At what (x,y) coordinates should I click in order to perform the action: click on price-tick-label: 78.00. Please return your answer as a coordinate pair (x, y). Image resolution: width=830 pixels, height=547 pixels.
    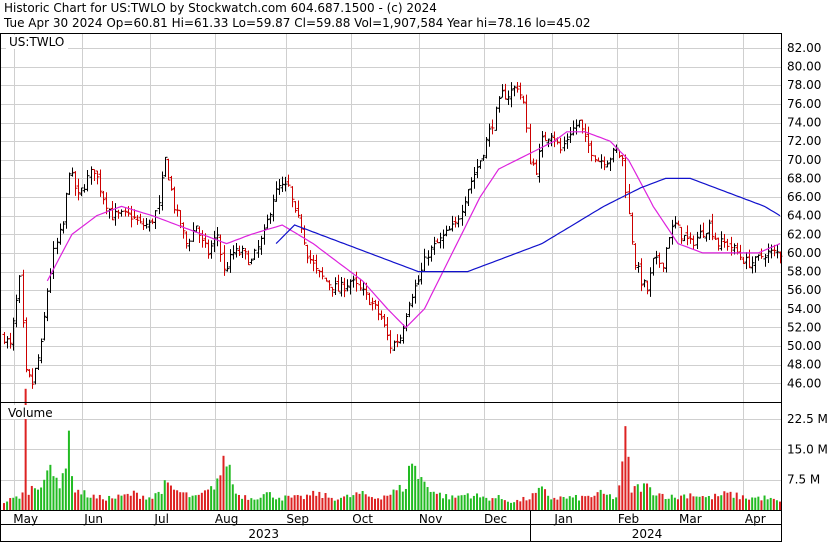
    Looking at the image, I should click on (804, 85).